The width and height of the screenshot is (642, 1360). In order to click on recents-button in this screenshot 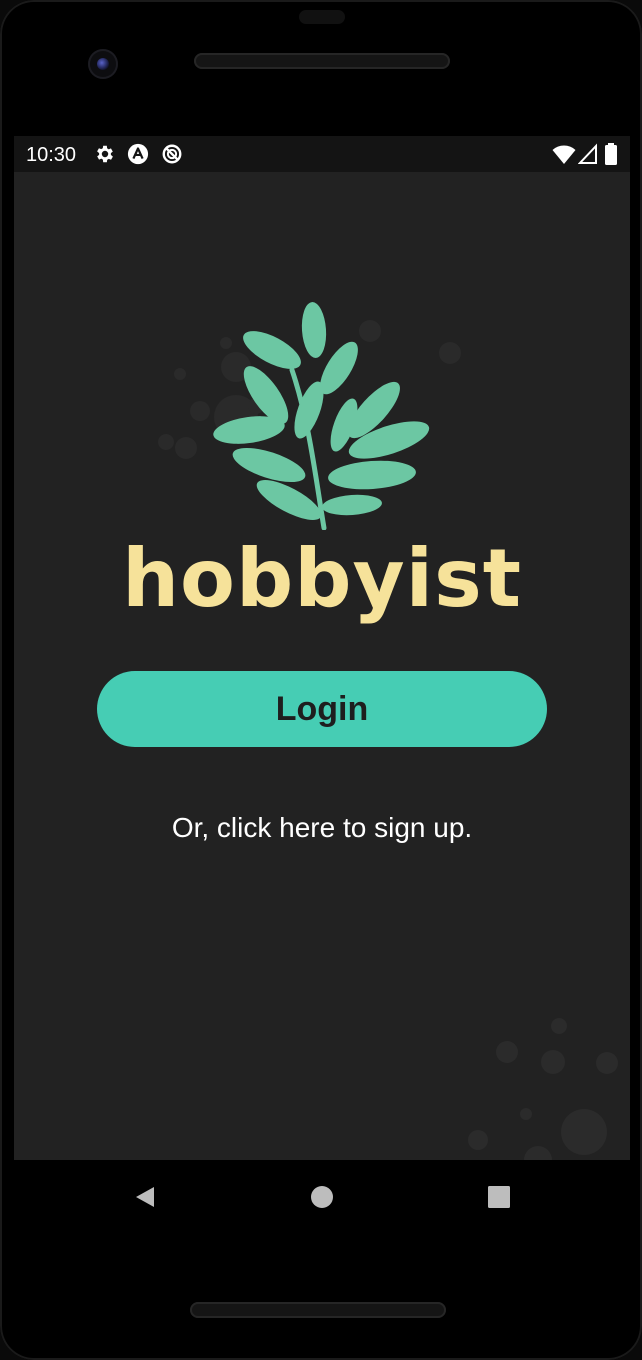, I will do `click(499, 1197)`.